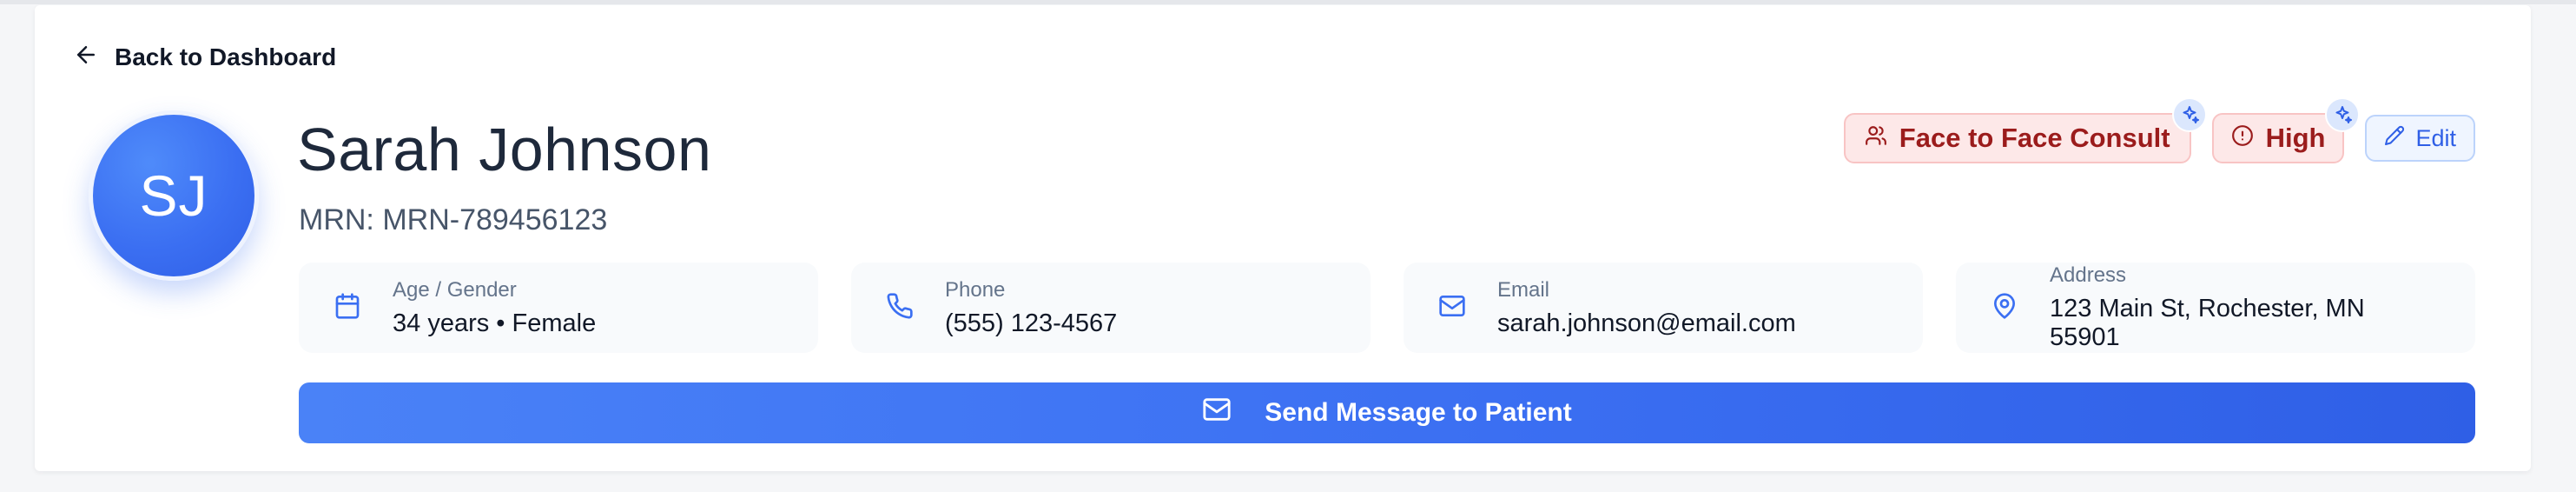  What do you see at coordinates (1031, 323) in the screenshot?
I see `info-value: (555) 123-4567` at bounding box center [1031, 323].